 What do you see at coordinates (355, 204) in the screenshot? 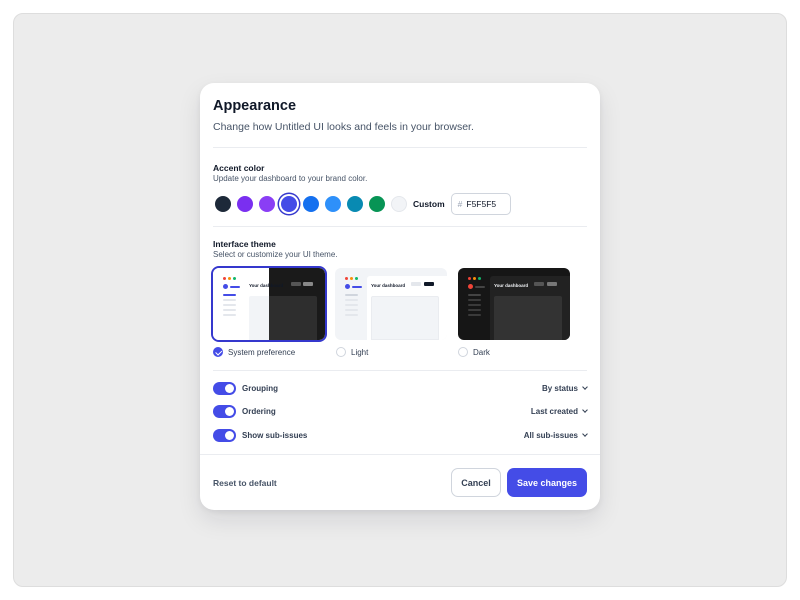
I see `swatch-teal` at bounding box center [355, 204].